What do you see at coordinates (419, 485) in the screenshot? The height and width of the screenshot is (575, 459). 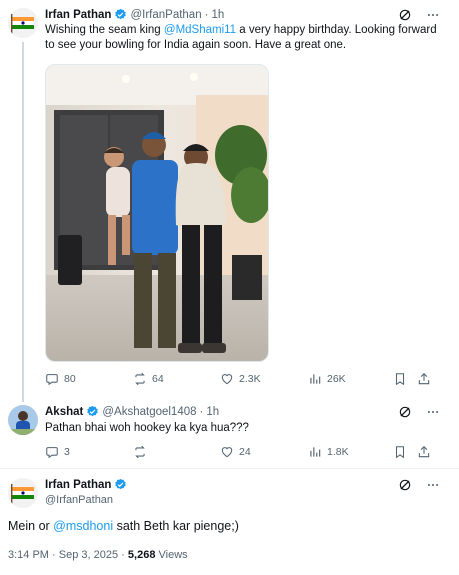 I see `main-header-actions` at bounding box center [419, 485].